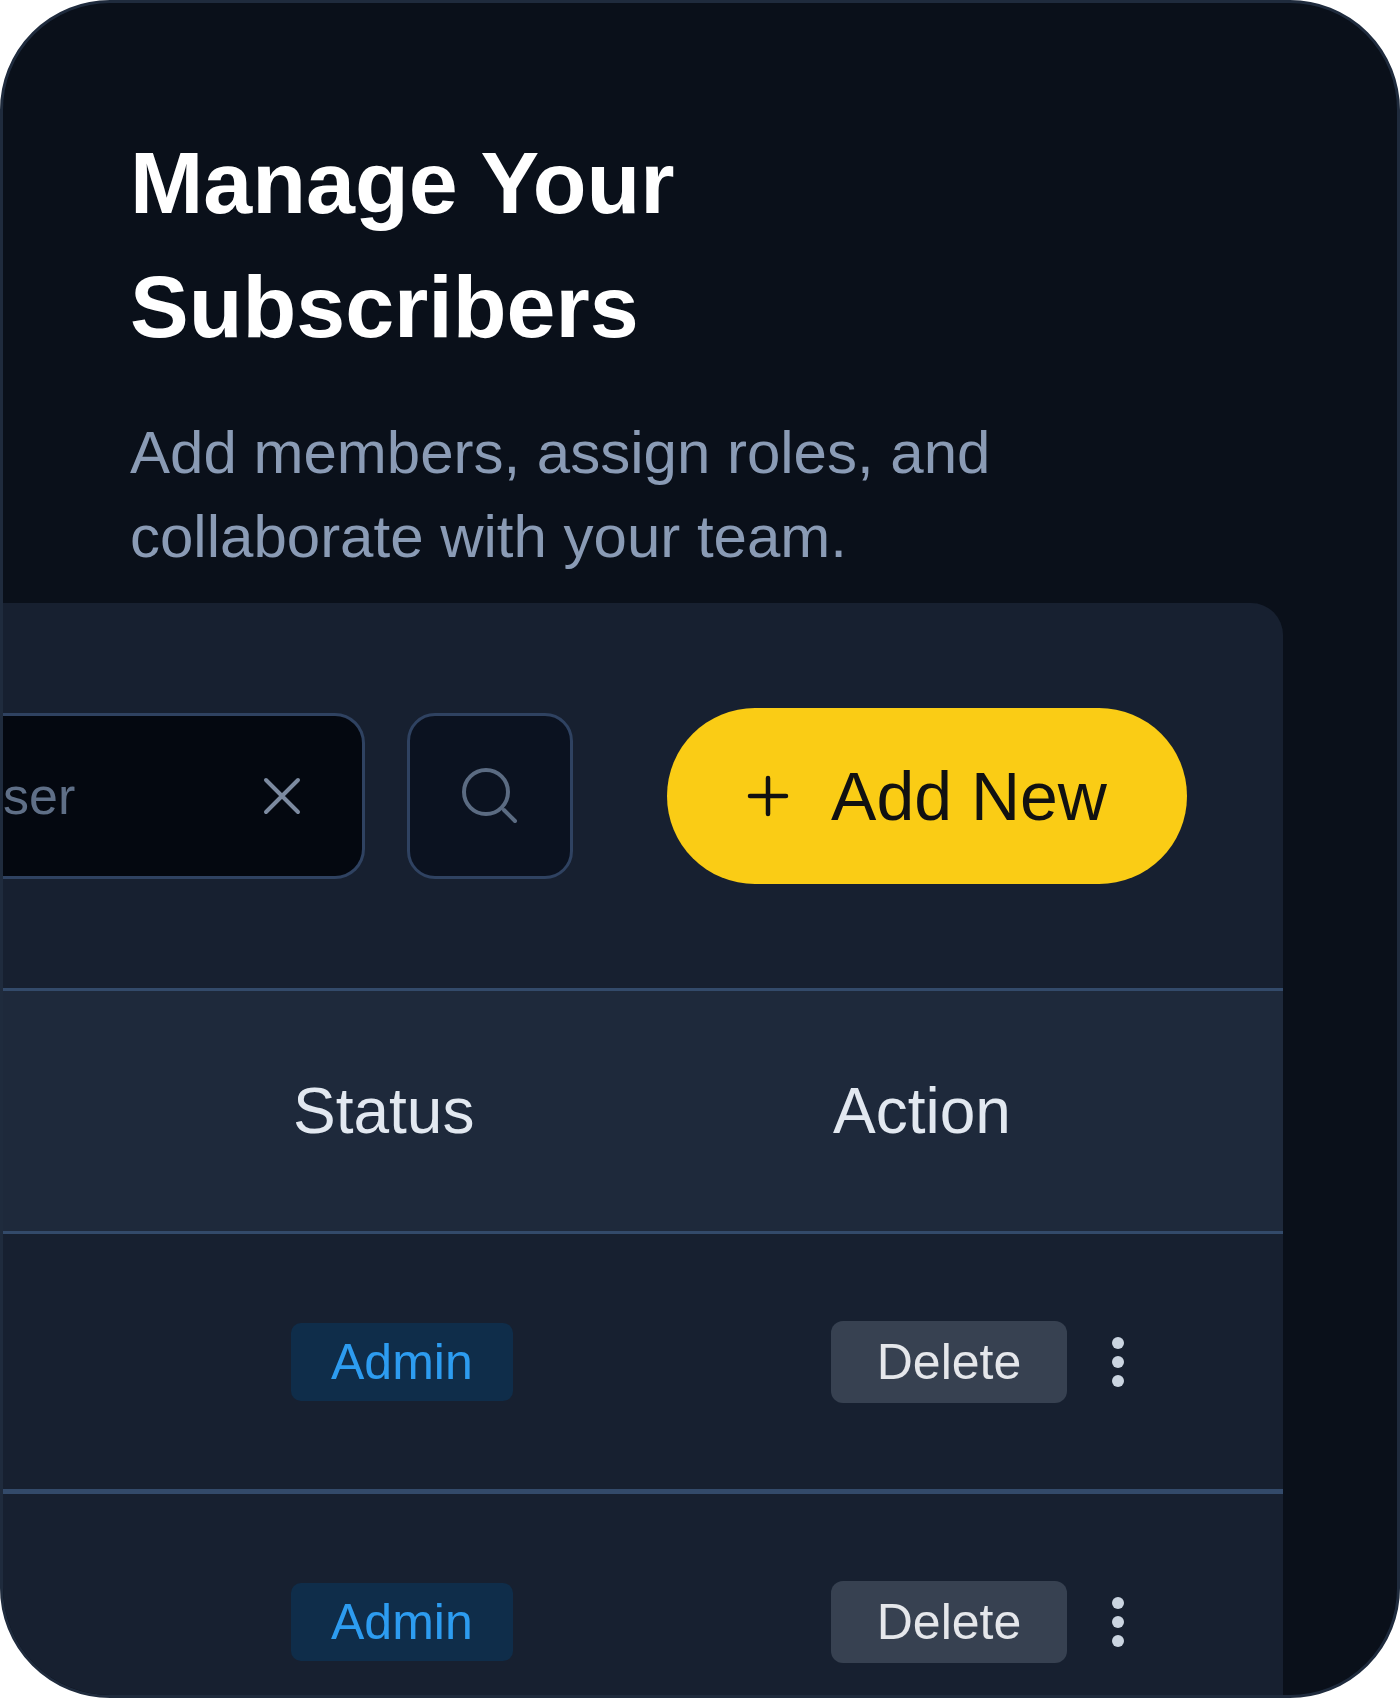 The image size is (1400, 1698). I want to click on search-button, so click(490, 795).